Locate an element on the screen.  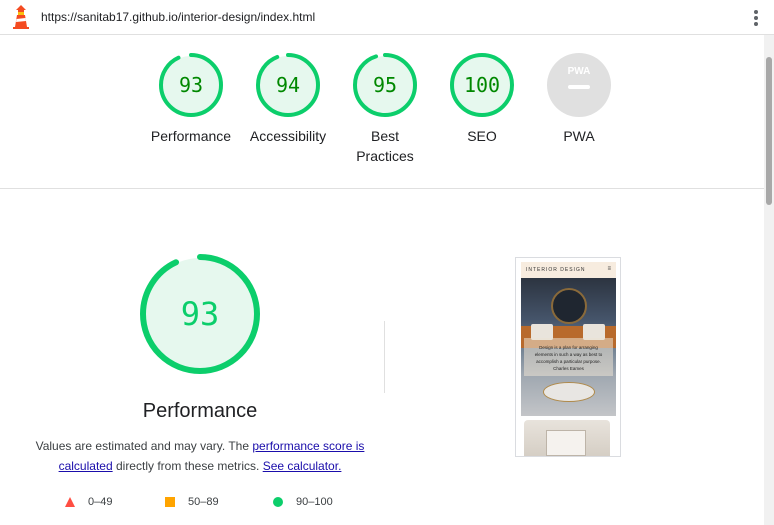
gauge-label: Performance is located at coordinates (191, 136).